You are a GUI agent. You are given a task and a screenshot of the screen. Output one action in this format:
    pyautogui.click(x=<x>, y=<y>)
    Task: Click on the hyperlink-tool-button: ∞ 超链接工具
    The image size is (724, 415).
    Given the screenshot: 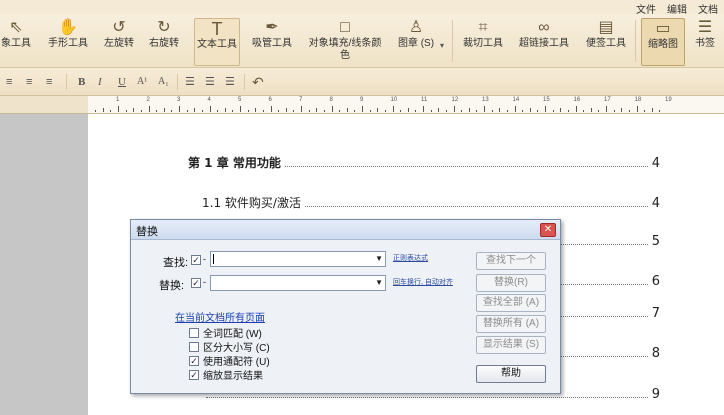 What is the action you would take?
    pyautogui.click(x=544, y=42)
    